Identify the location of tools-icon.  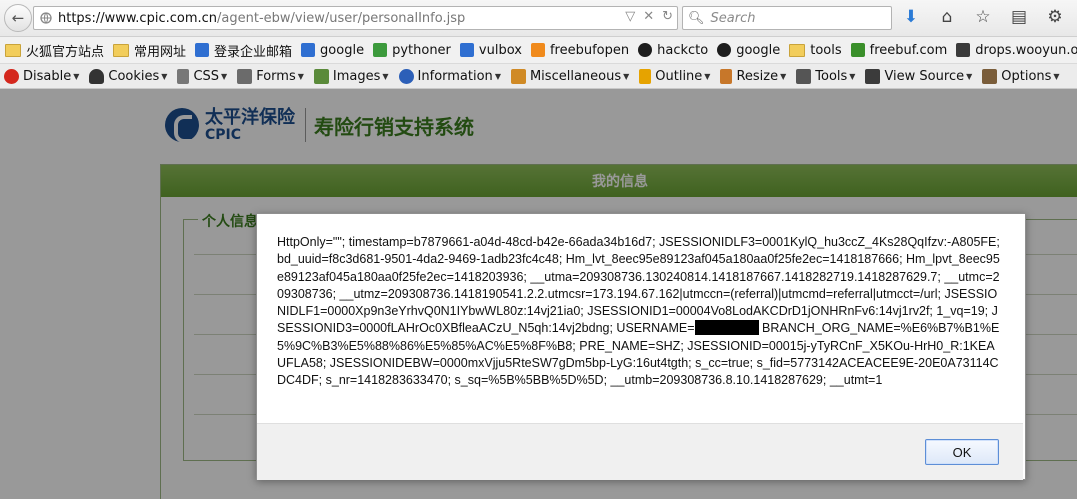
(804, 76).